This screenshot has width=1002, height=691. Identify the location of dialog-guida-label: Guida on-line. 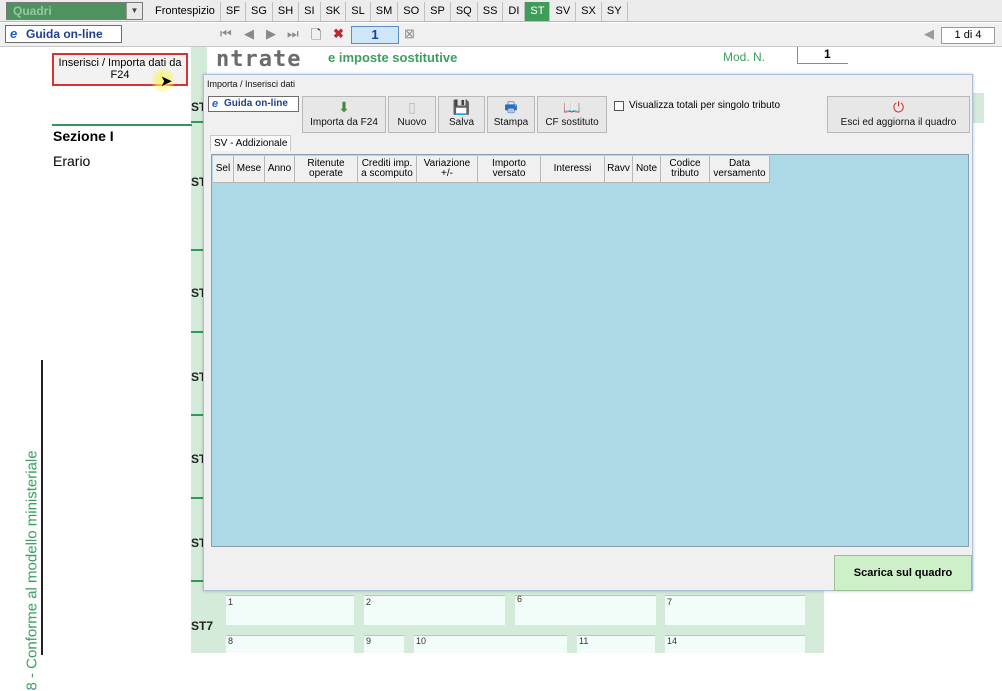
(256, 103).